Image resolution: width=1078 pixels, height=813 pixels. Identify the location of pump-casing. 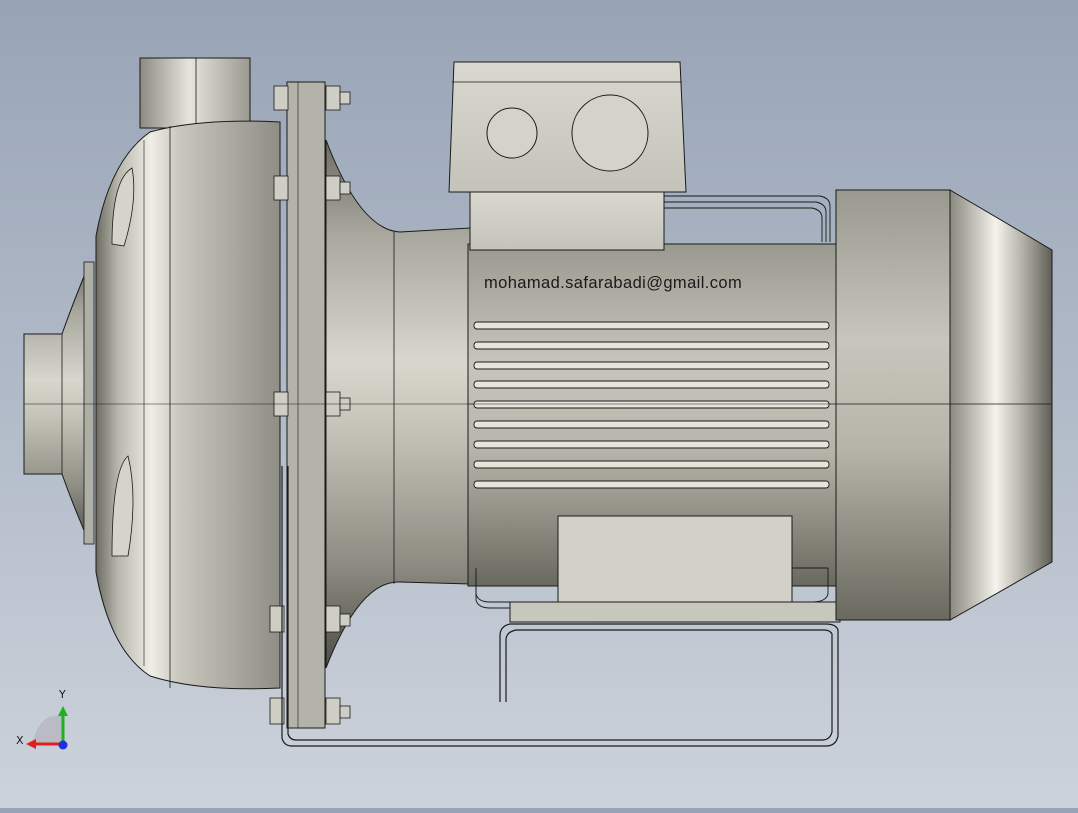
(188, 405).